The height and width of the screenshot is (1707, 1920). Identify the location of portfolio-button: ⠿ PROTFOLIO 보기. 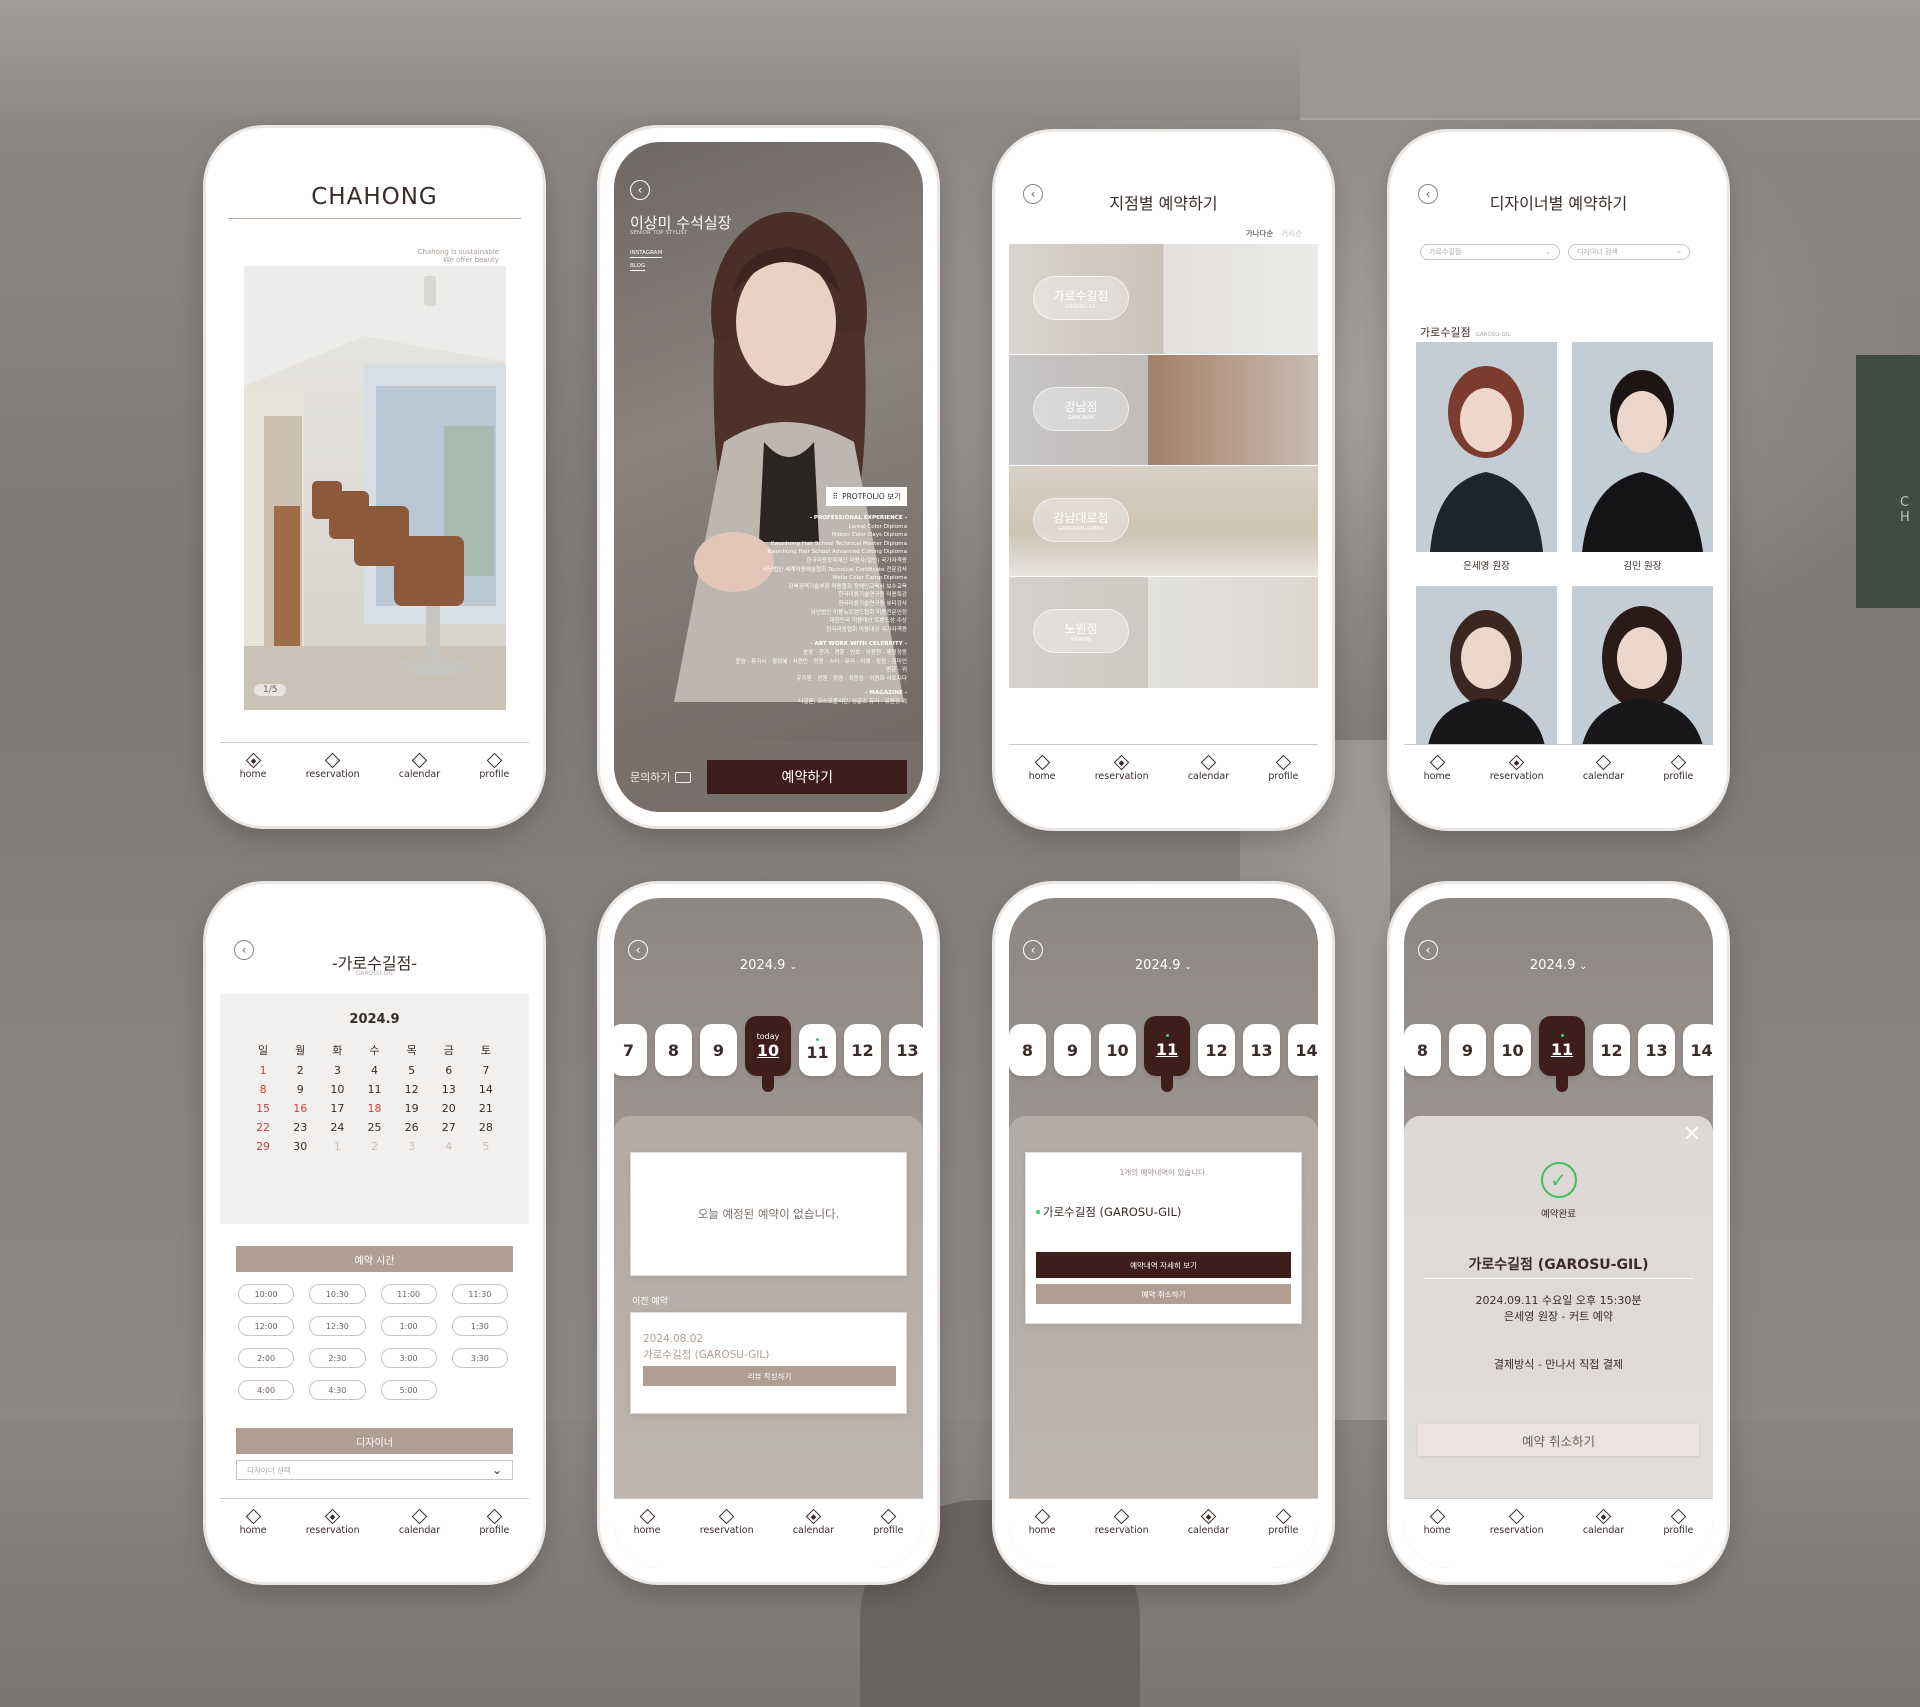
(866, 496).